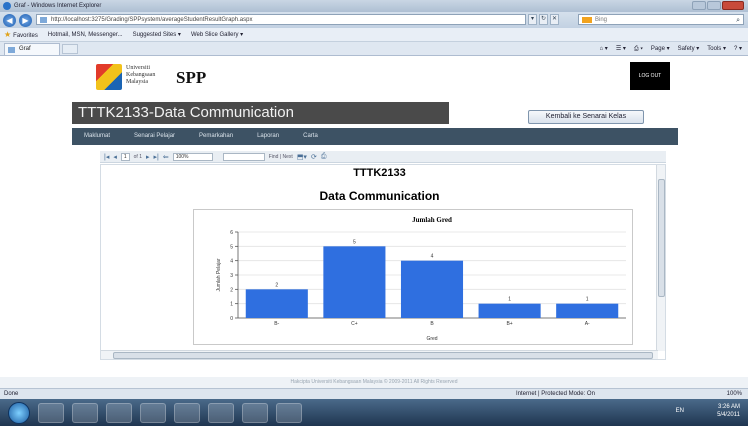 The image size is (748, 426). Describe the element at coordinates (154, 136) in the screenshot. I see `menu-item-senarai-pelajar: Senarai Pelajar` at that location.